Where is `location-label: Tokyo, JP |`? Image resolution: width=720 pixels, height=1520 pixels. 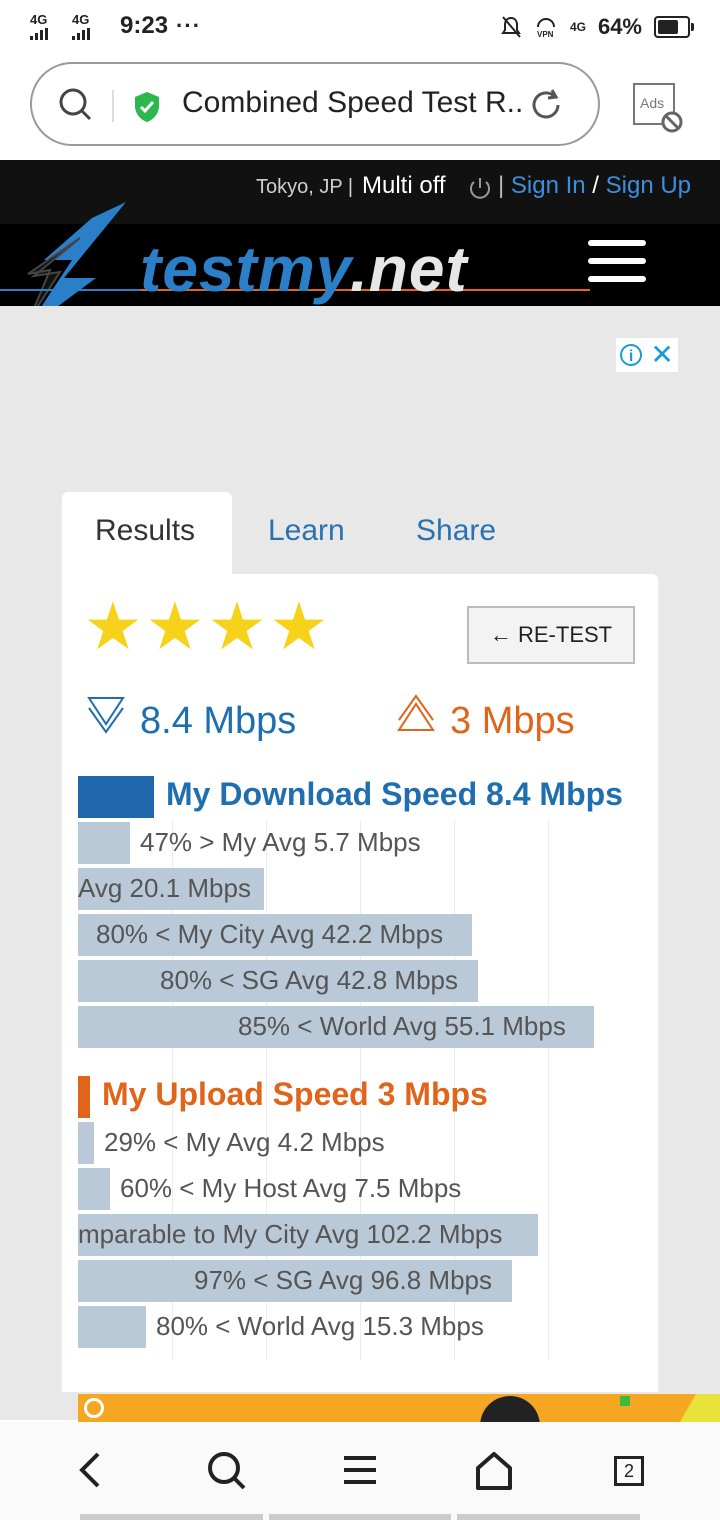 location-label: Tokyo, JP | is located at coordinates (305, 187).